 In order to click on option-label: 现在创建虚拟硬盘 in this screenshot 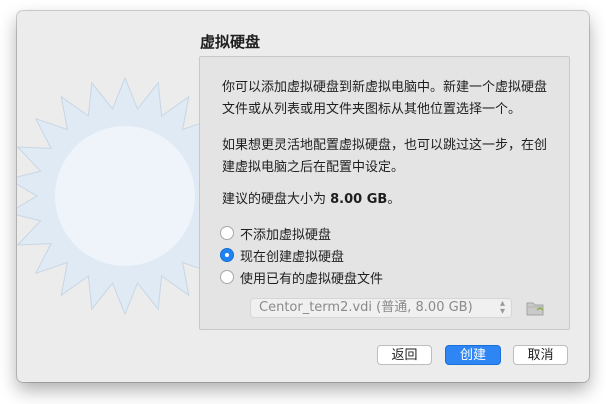, I will do `click(292, 257)`.